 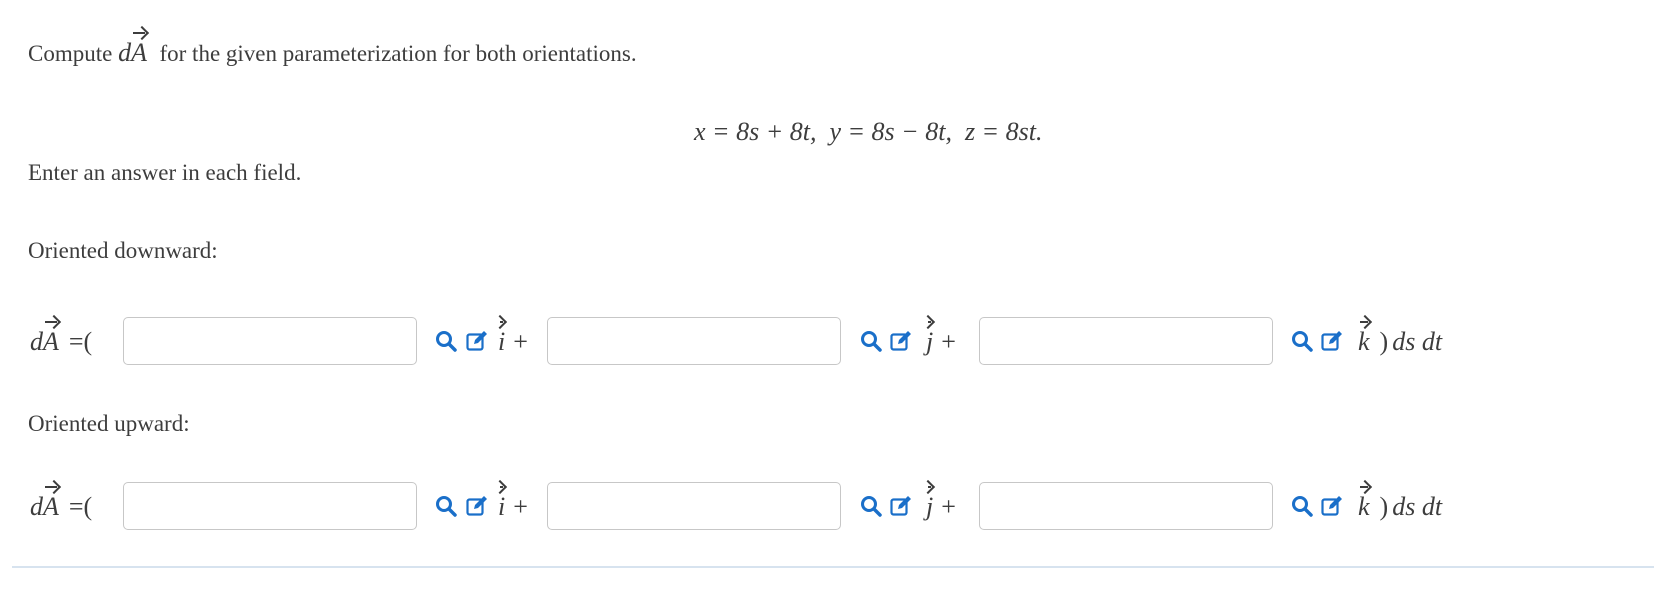 What do you see at coordinates (109, 423) in the screenshot?
I see `section-heading-upward: Oriented upward:` at bounding box center [109, 423].